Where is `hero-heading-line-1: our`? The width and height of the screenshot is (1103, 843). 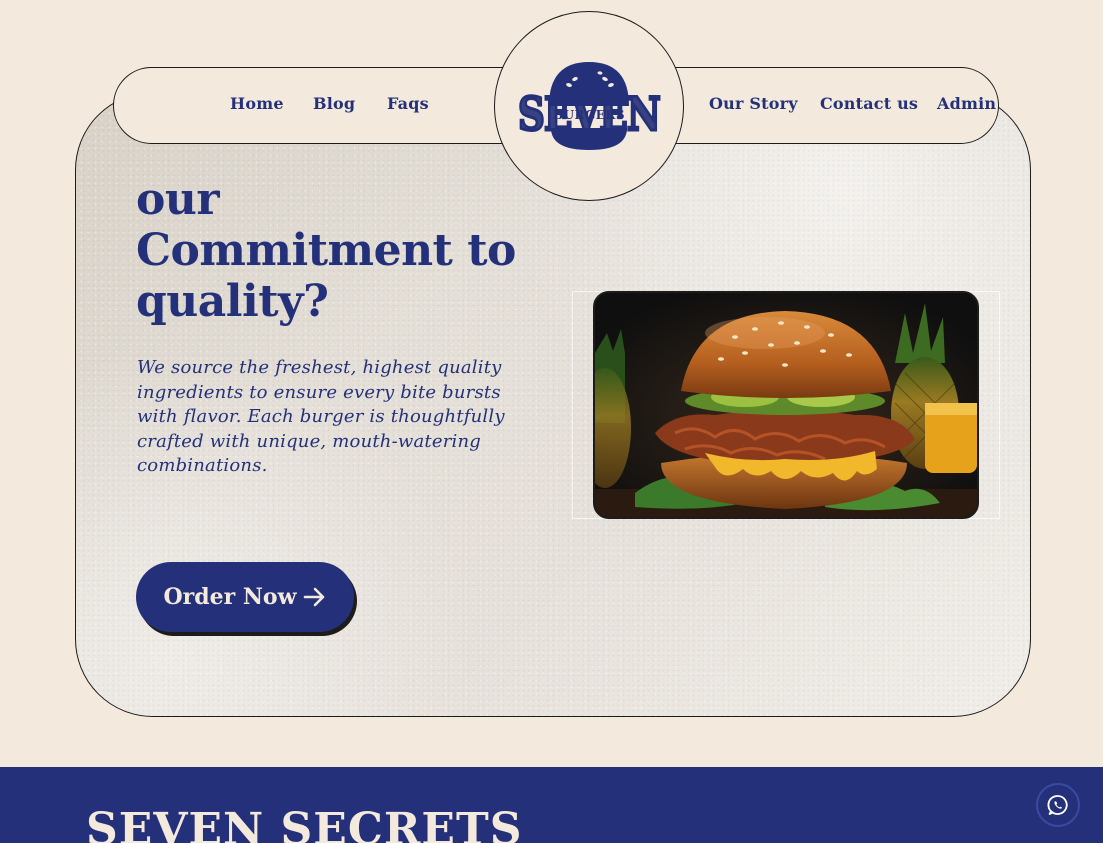
hero-heading-line-1: our is located at coordinates (178, 199).